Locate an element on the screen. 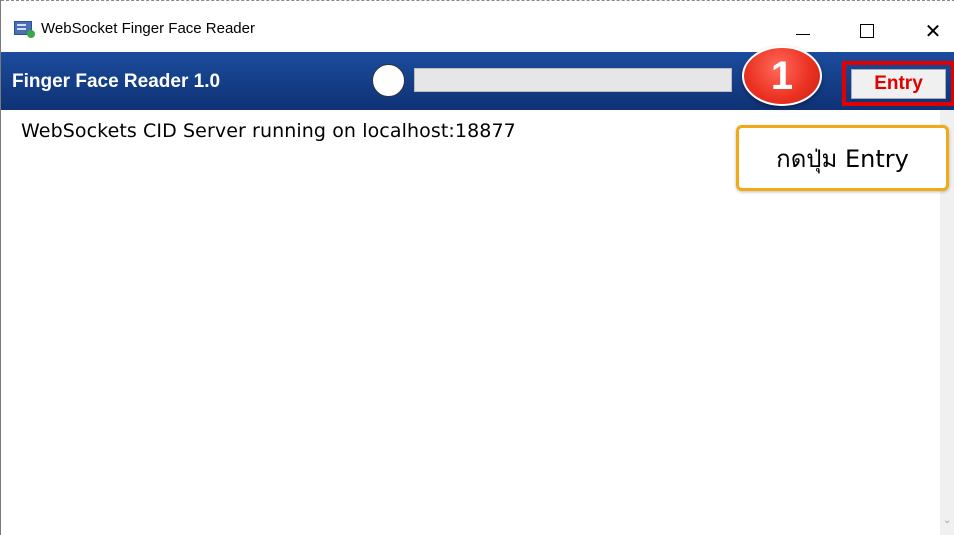  title-bar: WebSocket Finger Face Reader ✕ is located at coordinates (477, 25).